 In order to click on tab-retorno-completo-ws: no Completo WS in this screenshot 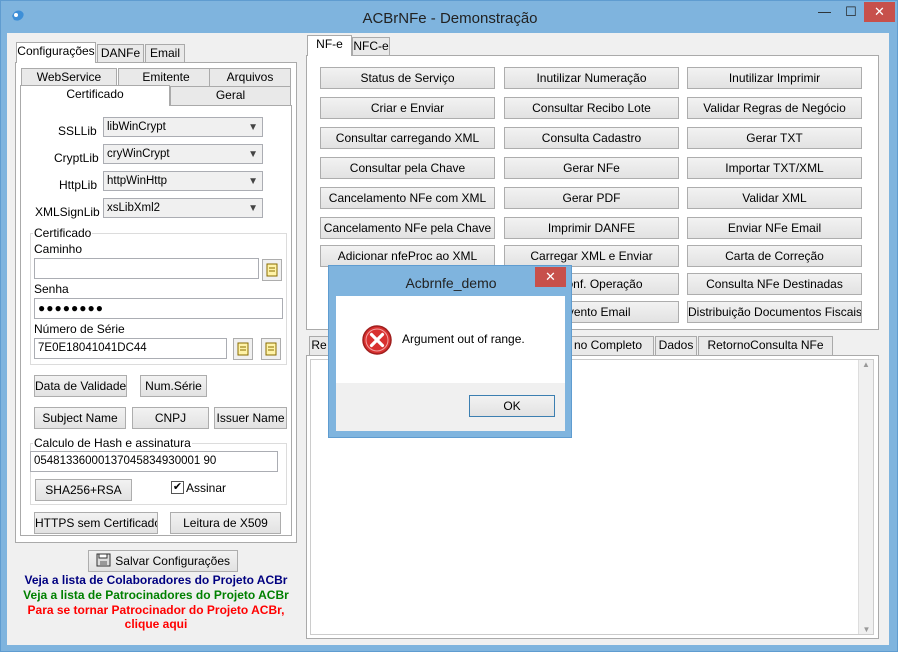, I will do `click(608, 352)`.